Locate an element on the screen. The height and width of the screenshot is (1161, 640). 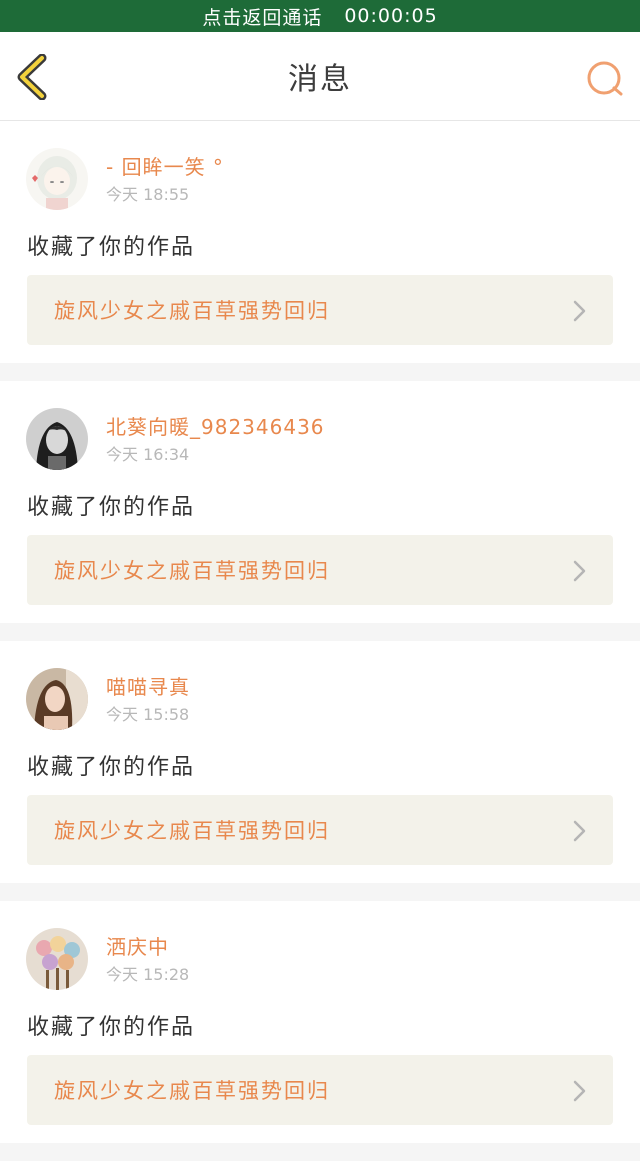
search-icon is located at coordinates (605, 78).